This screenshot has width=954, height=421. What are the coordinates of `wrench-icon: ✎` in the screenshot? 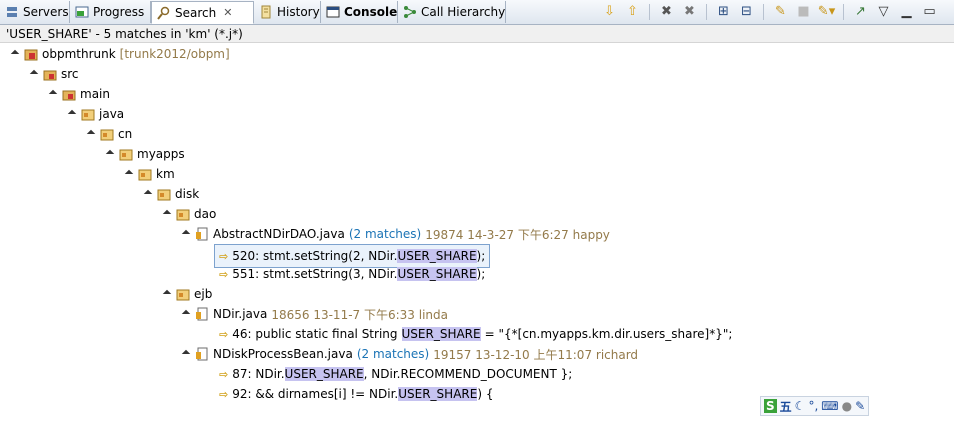 It's located at (860, 406).